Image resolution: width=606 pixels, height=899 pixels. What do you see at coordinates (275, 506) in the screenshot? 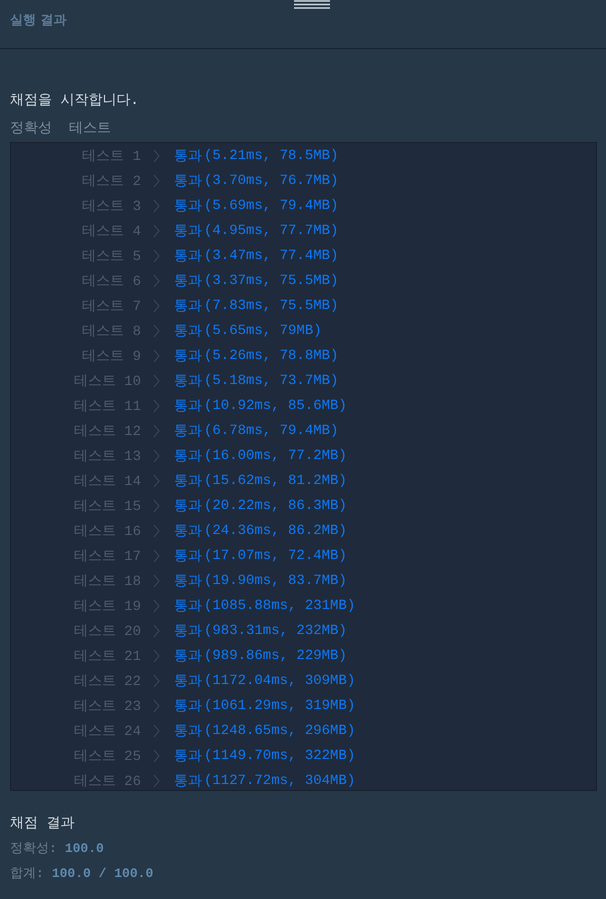
I see `test-result: (20.22ms, 86.3MB)` at bounding box center [275, 506].